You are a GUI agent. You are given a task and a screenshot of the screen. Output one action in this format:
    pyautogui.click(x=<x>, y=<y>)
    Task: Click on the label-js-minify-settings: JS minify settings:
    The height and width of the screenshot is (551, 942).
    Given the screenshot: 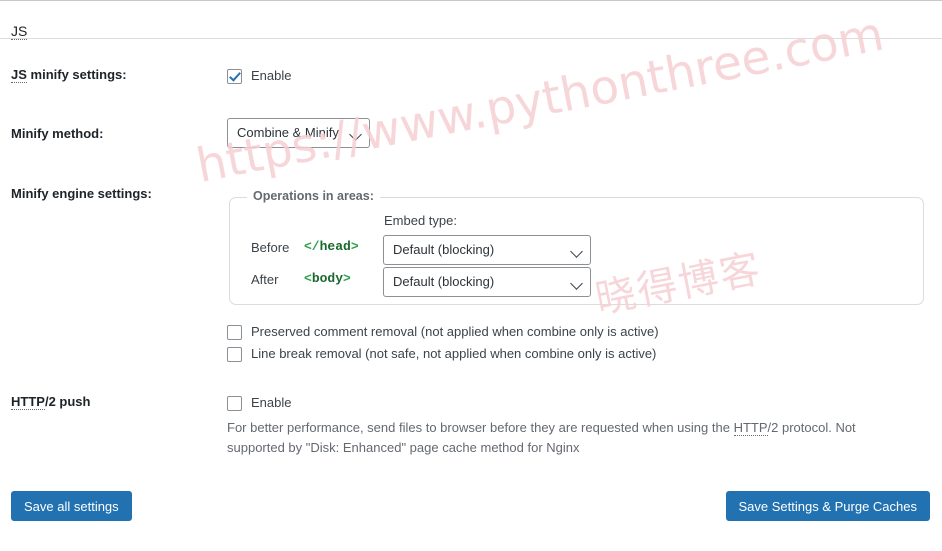 What is the action you would take?
    pyautogui.click(x=116, y=75)
    